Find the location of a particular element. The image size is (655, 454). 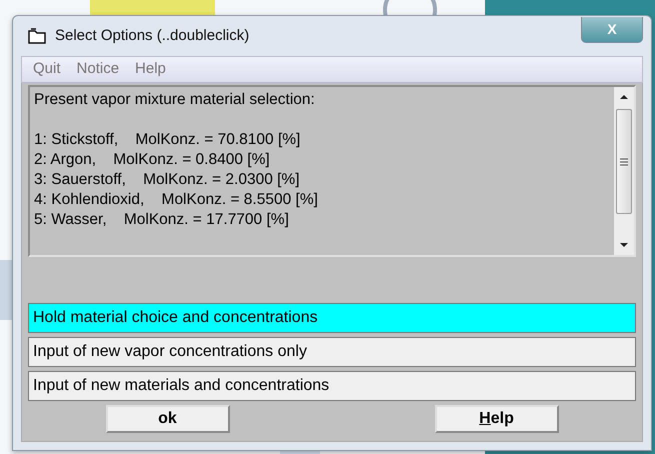

selection-heading: Present vapor mixture material selection: is located at coordinates (174, 100).